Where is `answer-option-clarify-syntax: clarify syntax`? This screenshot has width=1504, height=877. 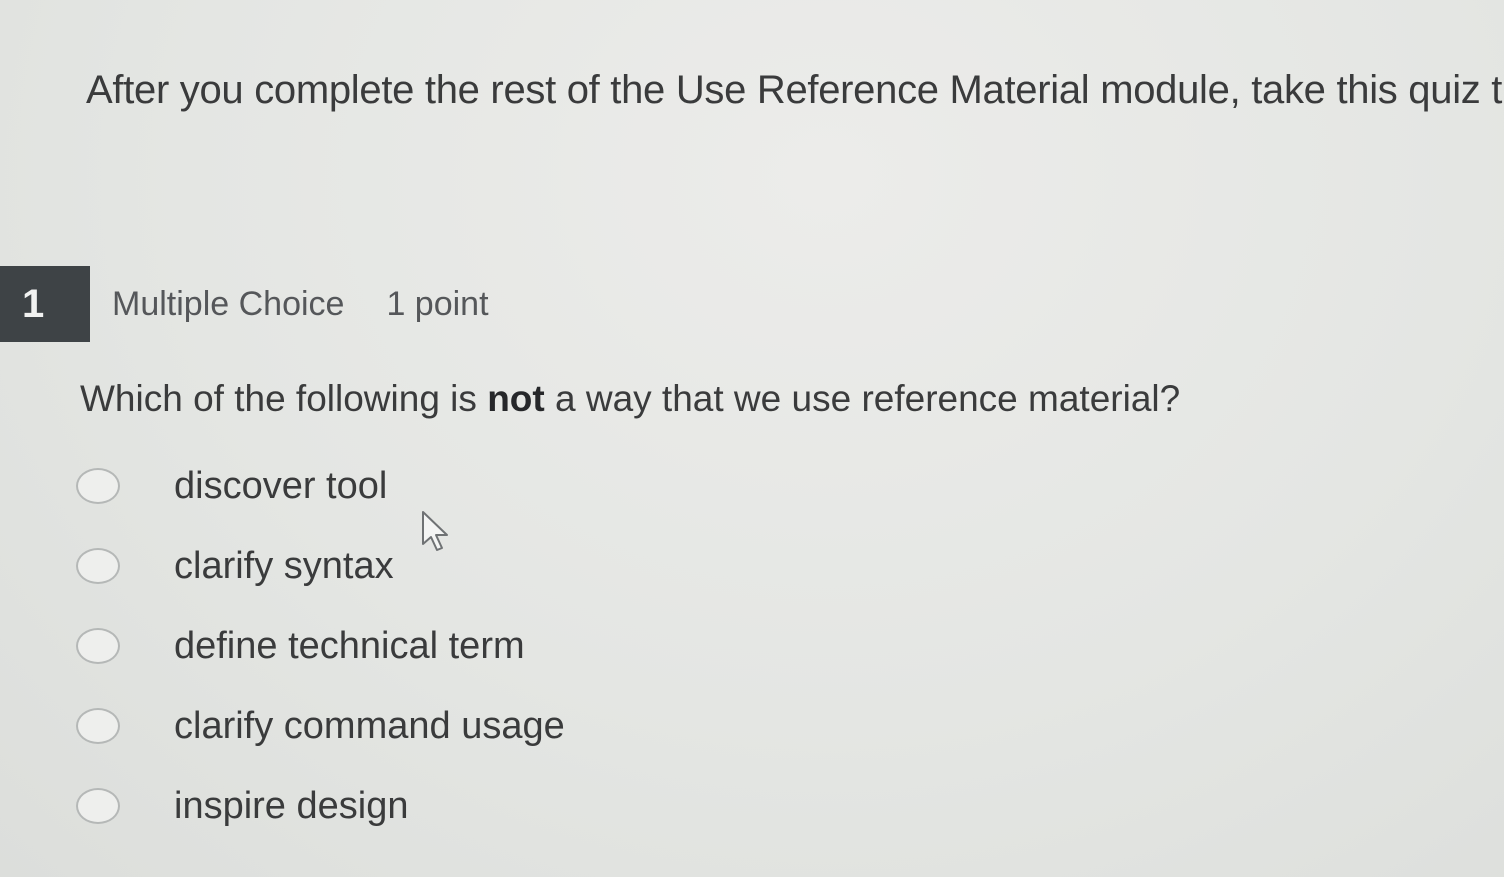 answer-option-clarify-syntax: clarify syntax is located at coordinates (320, 566).